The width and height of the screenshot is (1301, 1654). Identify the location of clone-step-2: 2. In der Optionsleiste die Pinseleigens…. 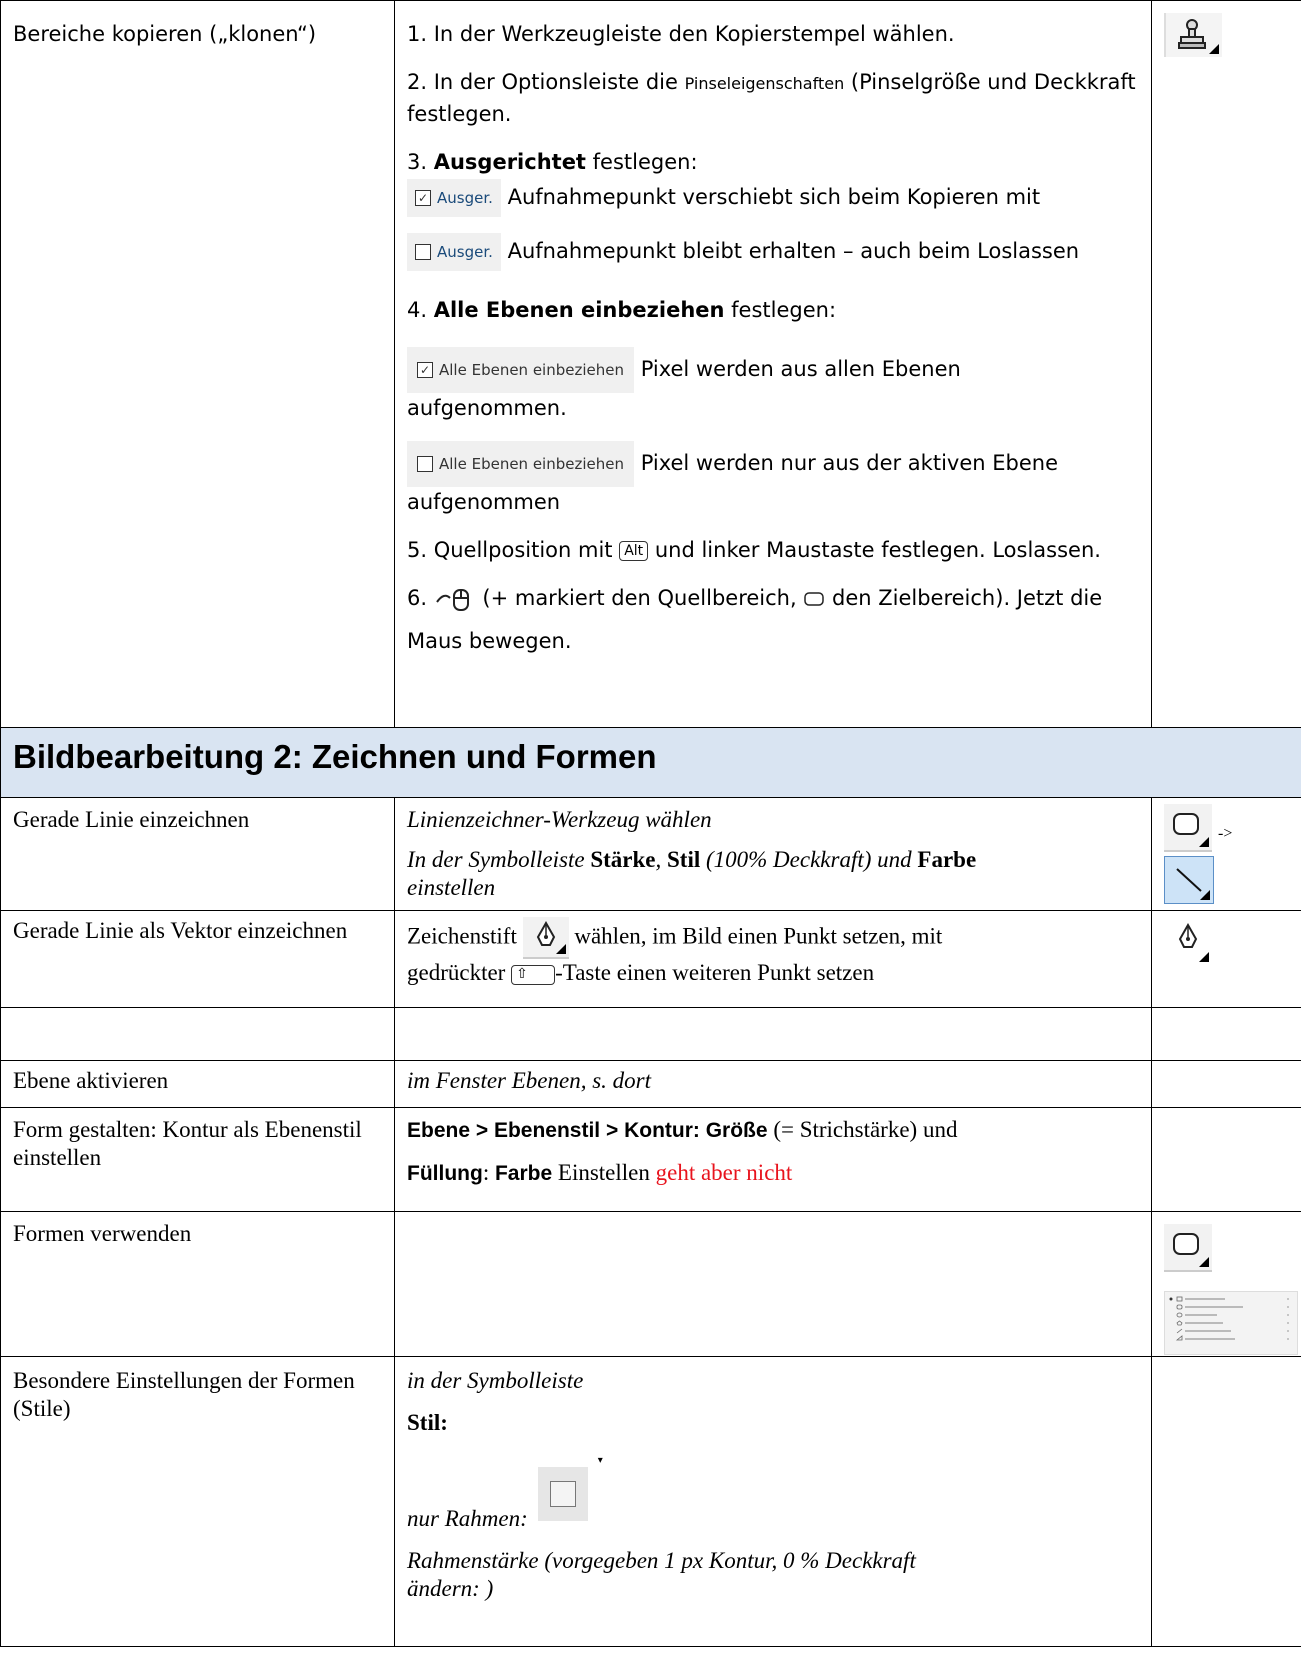
(771, 98).